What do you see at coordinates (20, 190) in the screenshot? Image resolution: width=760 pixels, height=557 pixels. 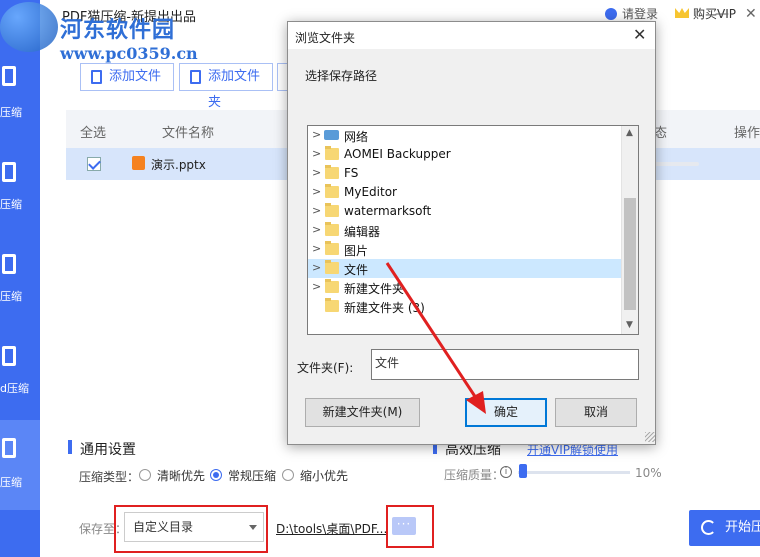 I see `sidebar-item-2: 压缩` at bounding box center [20, 190].